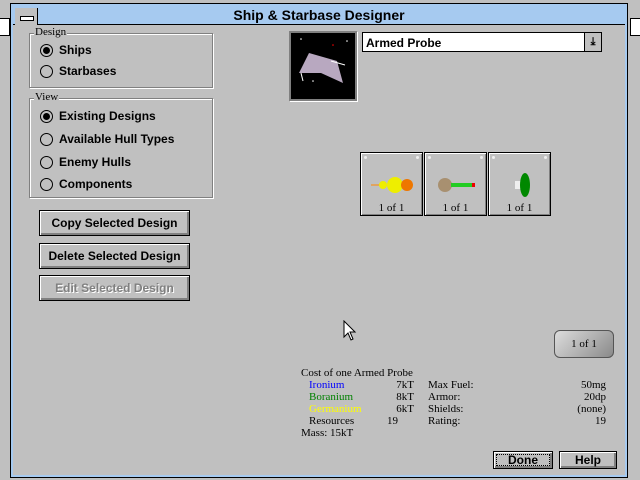  Describe the element at coordinates (26, 17) in the screenshot. I see `system-menu-button` at that location.